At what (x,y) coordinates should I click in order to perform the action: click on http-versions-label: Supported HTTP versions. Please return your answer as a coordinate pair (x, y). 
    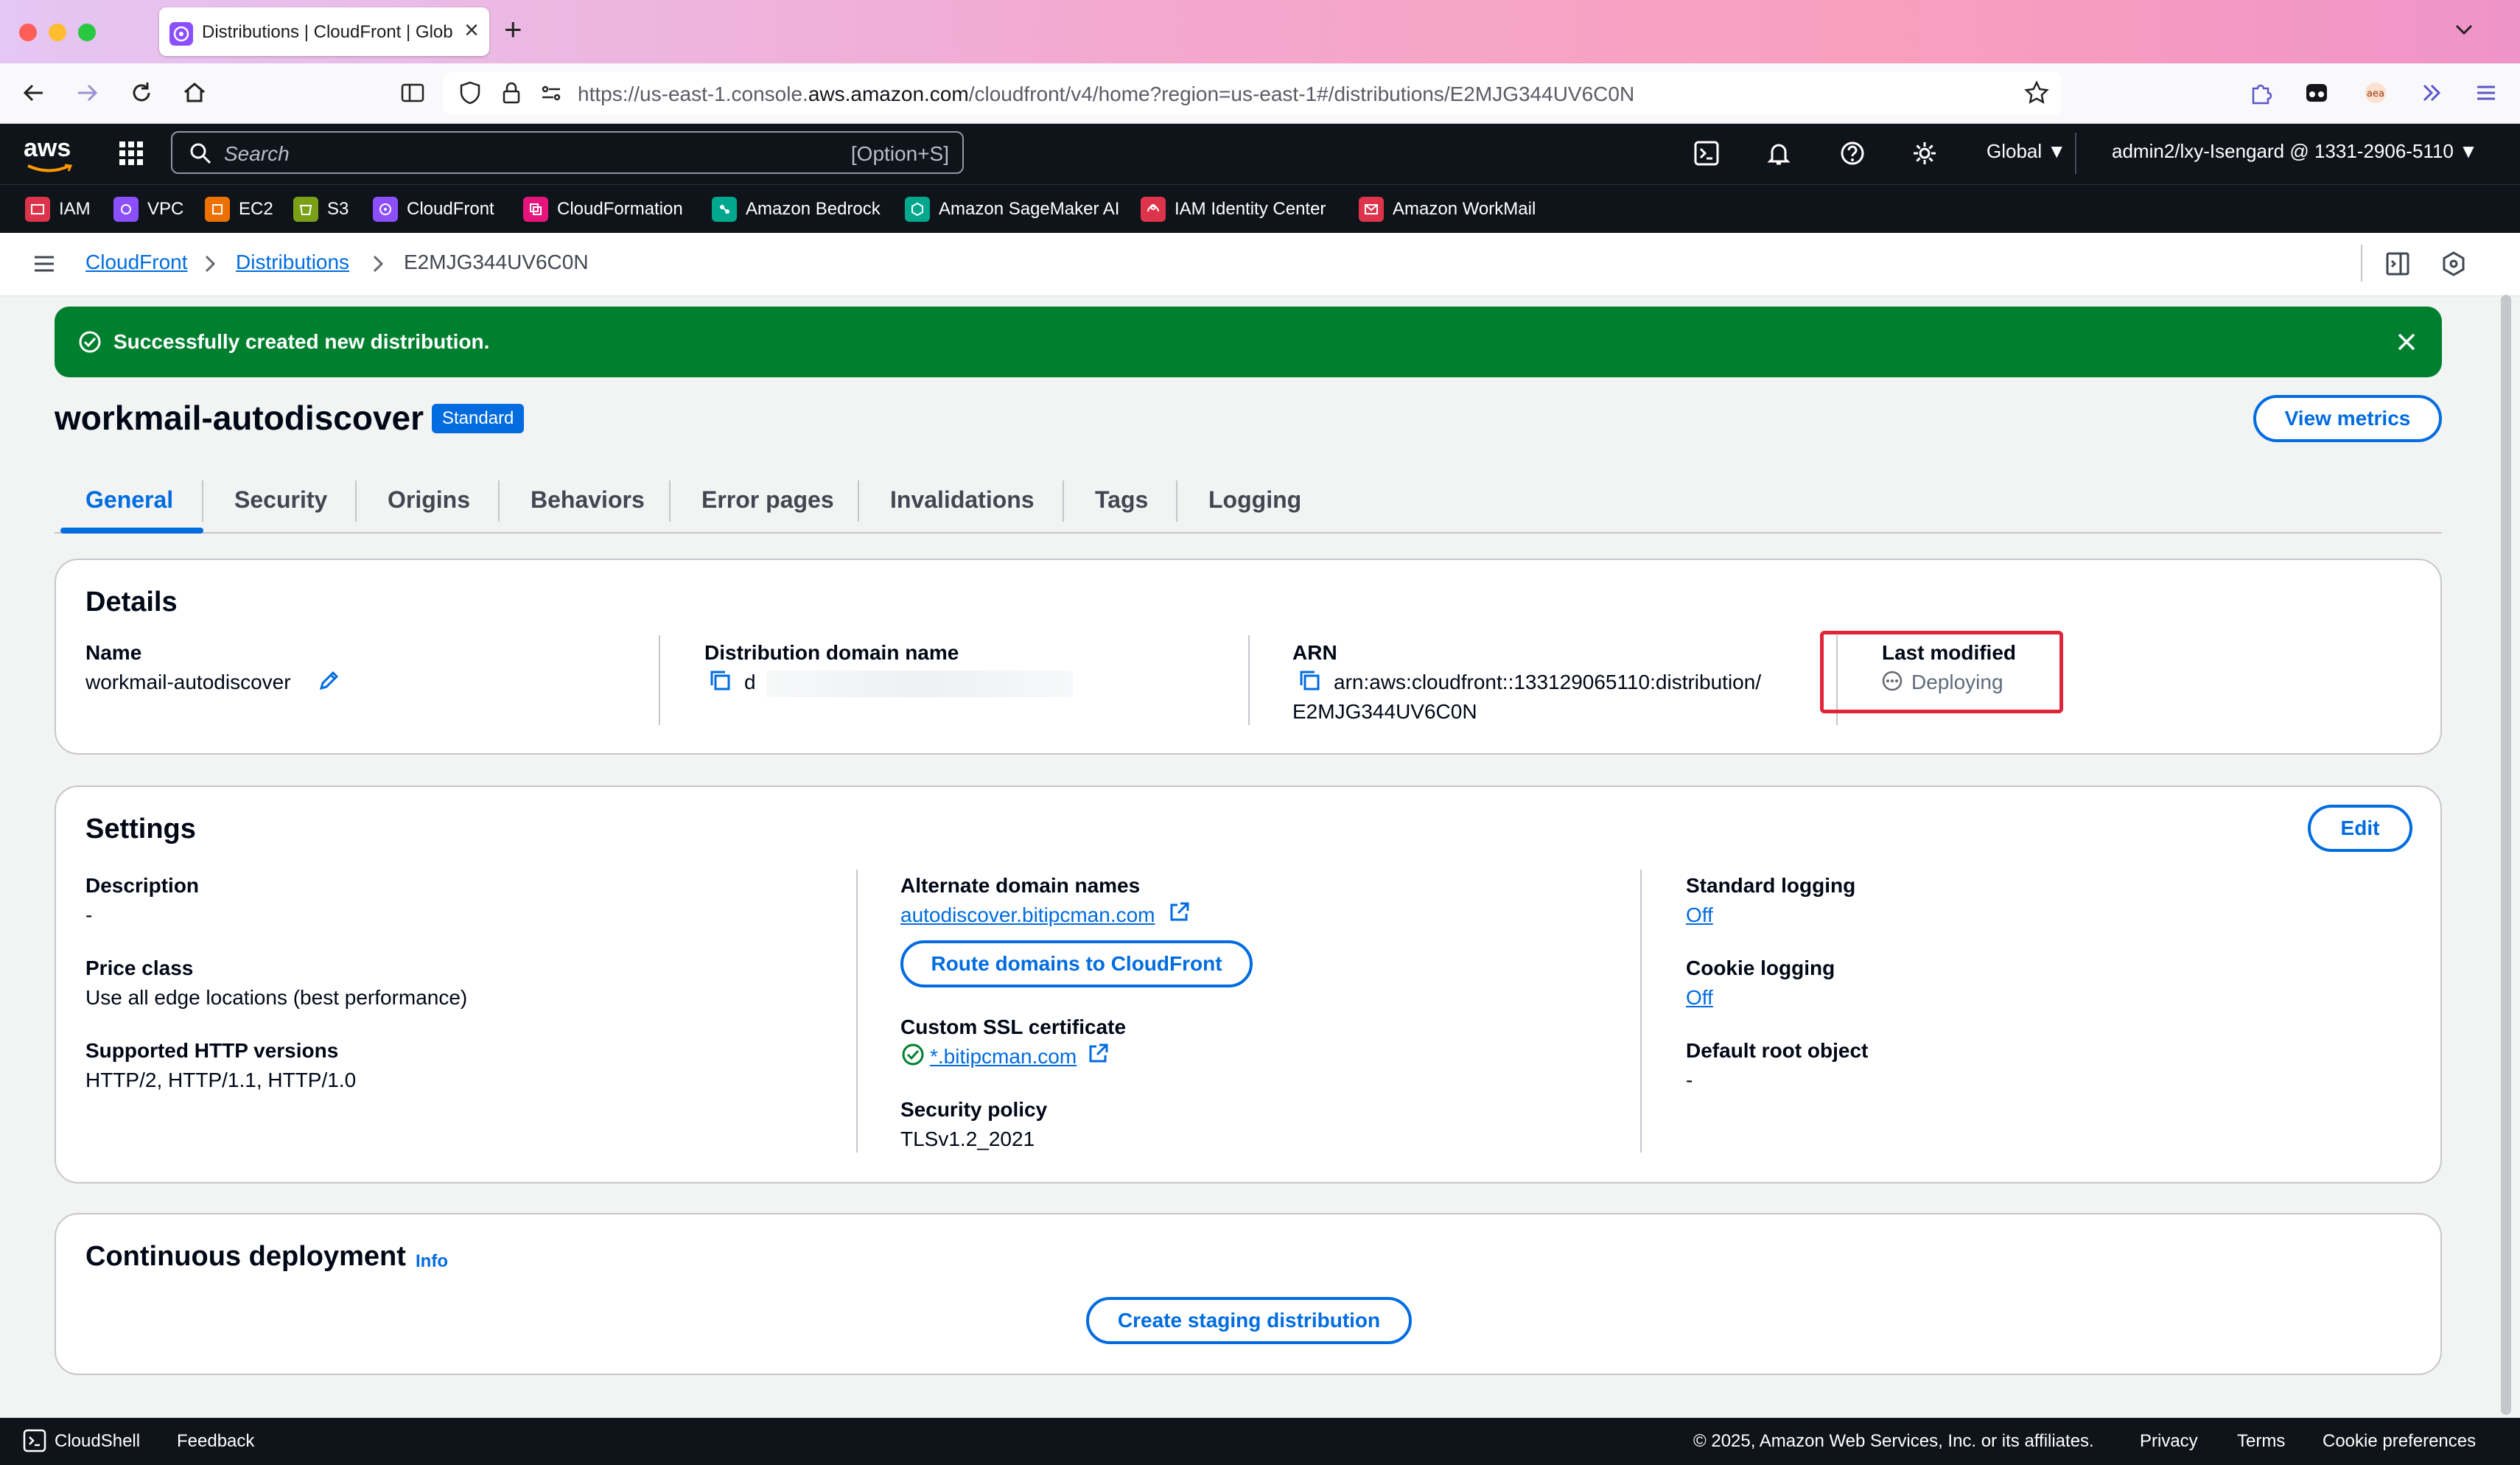
    Looking at the image, I should click on (212, 1050).